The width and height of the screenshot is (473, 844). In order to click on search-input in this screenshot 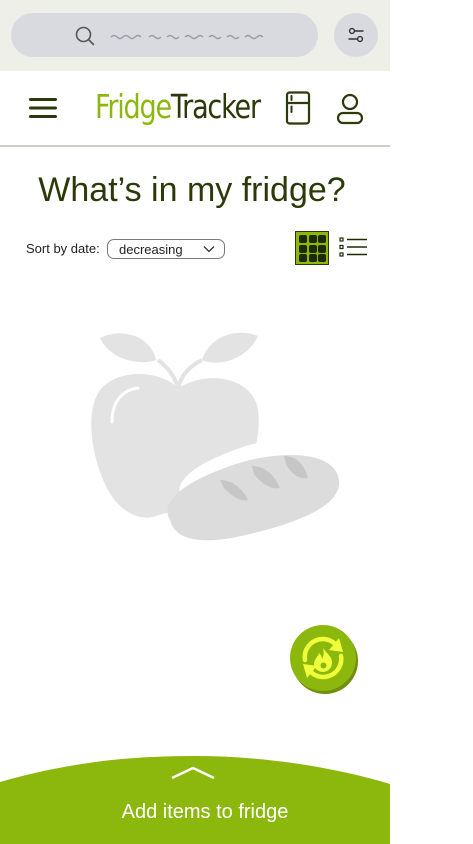, I will do `click(164, 35)`.